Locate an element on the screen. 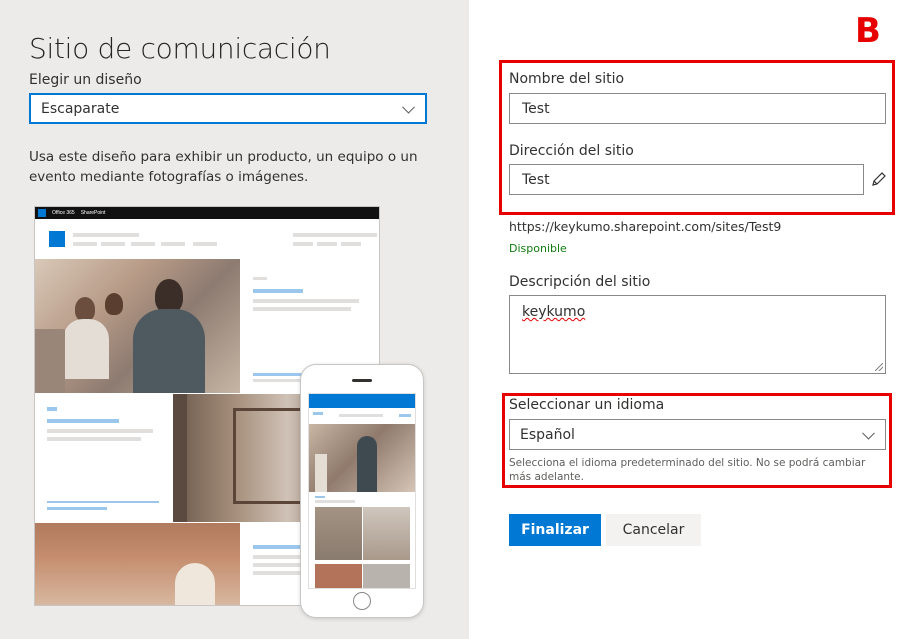 Image resolution: width=909 pixels, height=639 pixels. availability-status: Disponible is located at coordinates (538, 248).